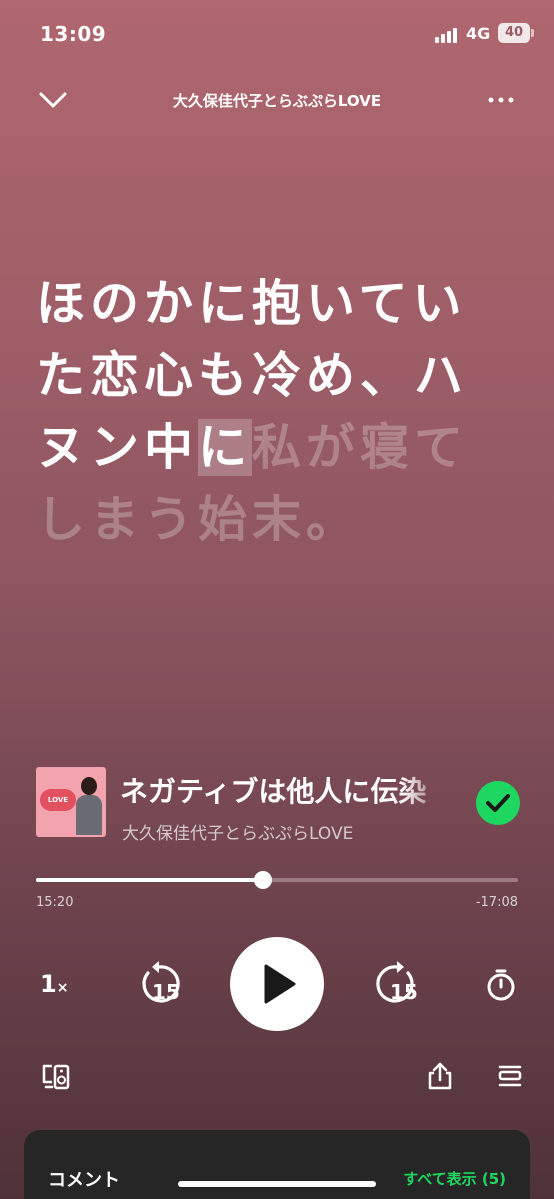 This screenshot has width=554, height=1199. I want to click on playback-speed-button: 1×, so click(54, 984).